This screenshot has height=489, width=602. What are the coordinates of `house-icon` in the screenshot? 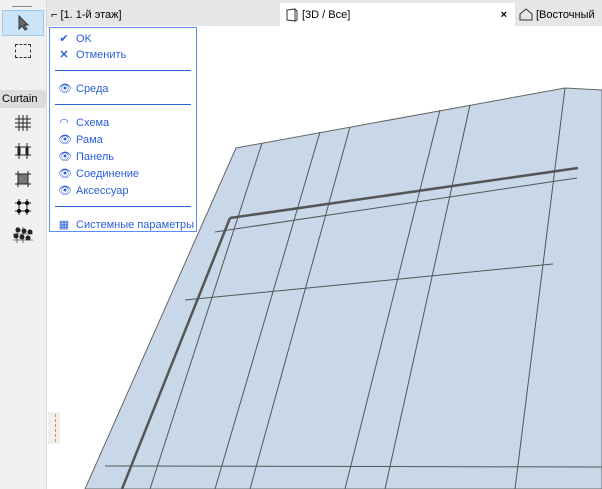 It's located at (526, 14).